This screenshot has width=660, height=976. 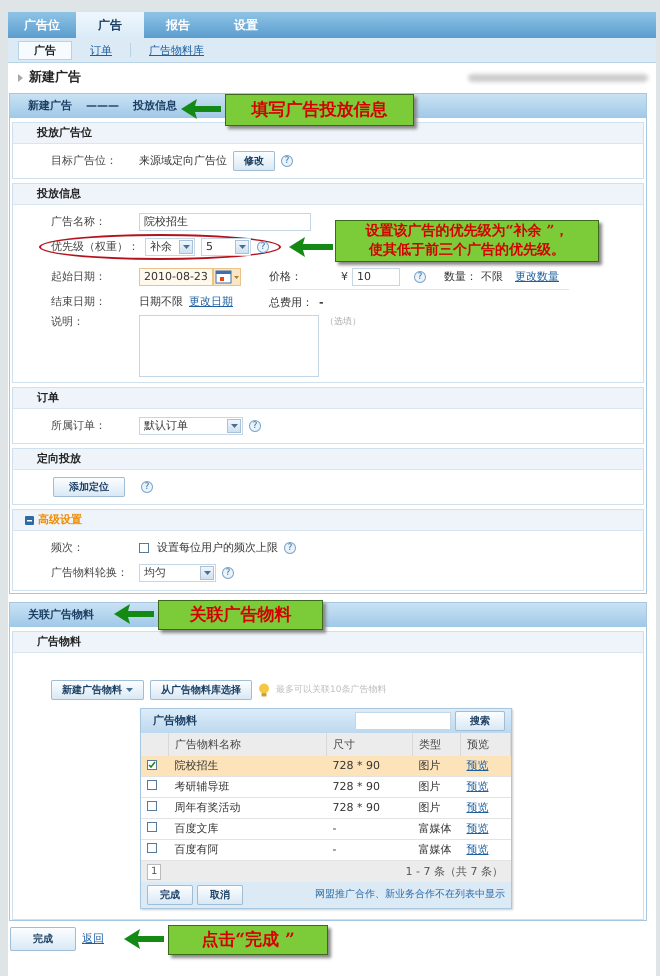 I want to click on date-field: 2010-08-23, so click(x=176, y=277).